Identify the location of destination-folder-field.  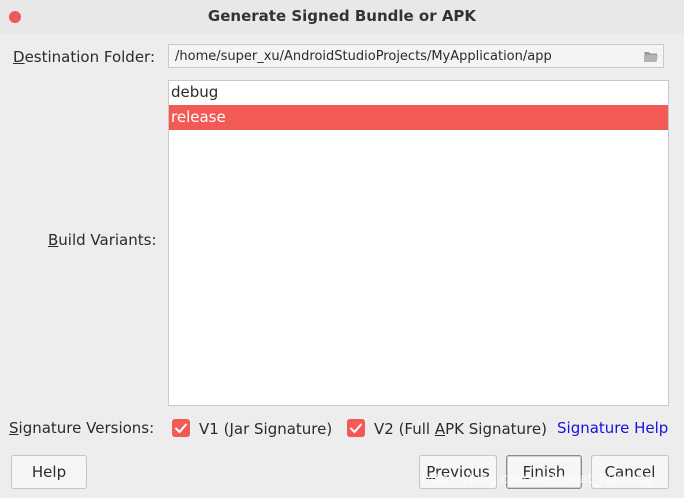
(416, 56).